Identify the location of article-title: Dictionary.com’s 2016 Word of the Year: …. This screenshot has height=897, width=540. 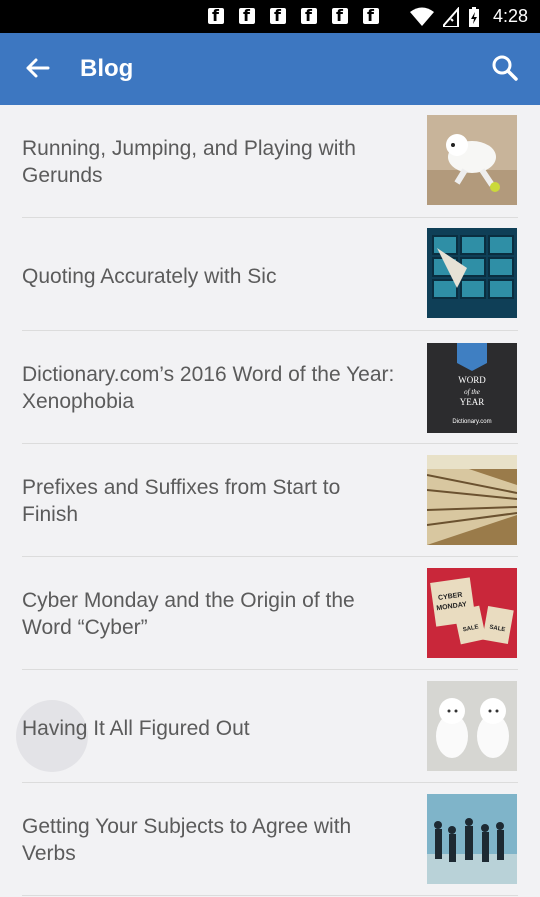
(208, 388).